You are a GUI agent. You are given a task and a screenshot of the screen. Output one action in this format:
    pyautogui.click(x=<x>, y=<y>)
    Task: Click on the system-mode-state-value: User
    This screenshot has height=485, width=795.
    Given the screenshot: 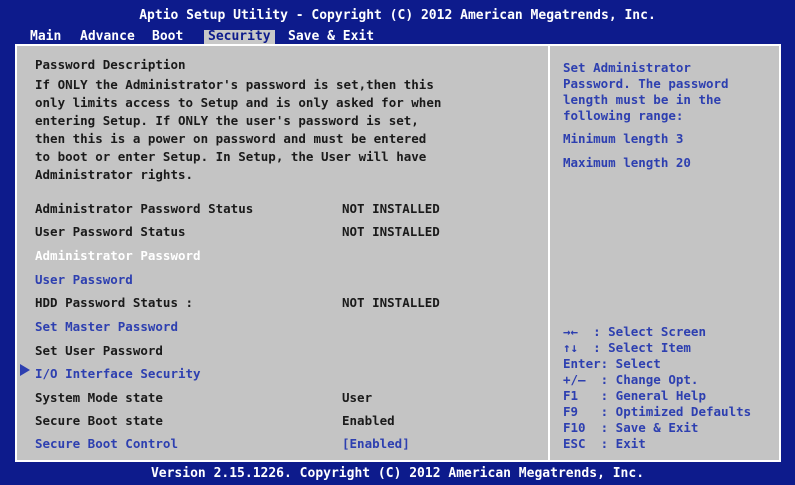 What is the action you would take?
    pyautogui.click(x=357, y=397)
    